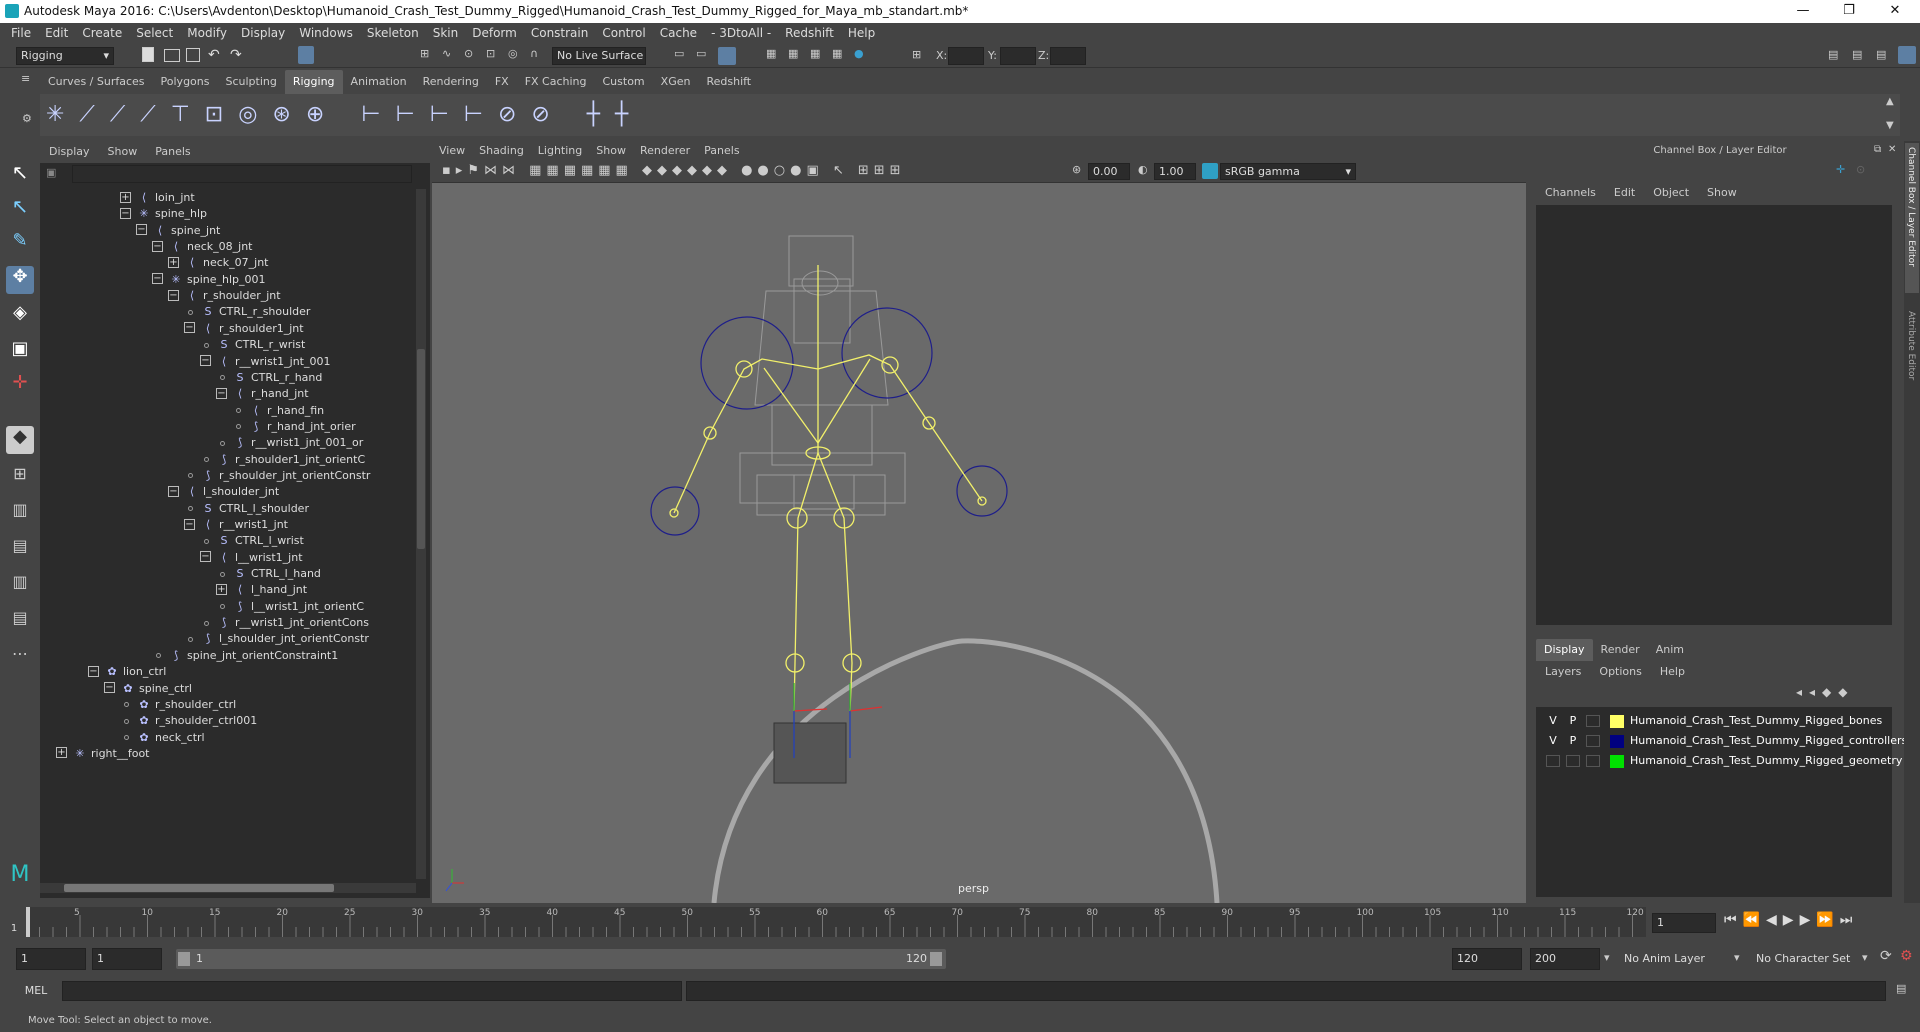 The image size is (1920, 1032). I want to click on viewport-menu-5: Panels, so click(721, 151).